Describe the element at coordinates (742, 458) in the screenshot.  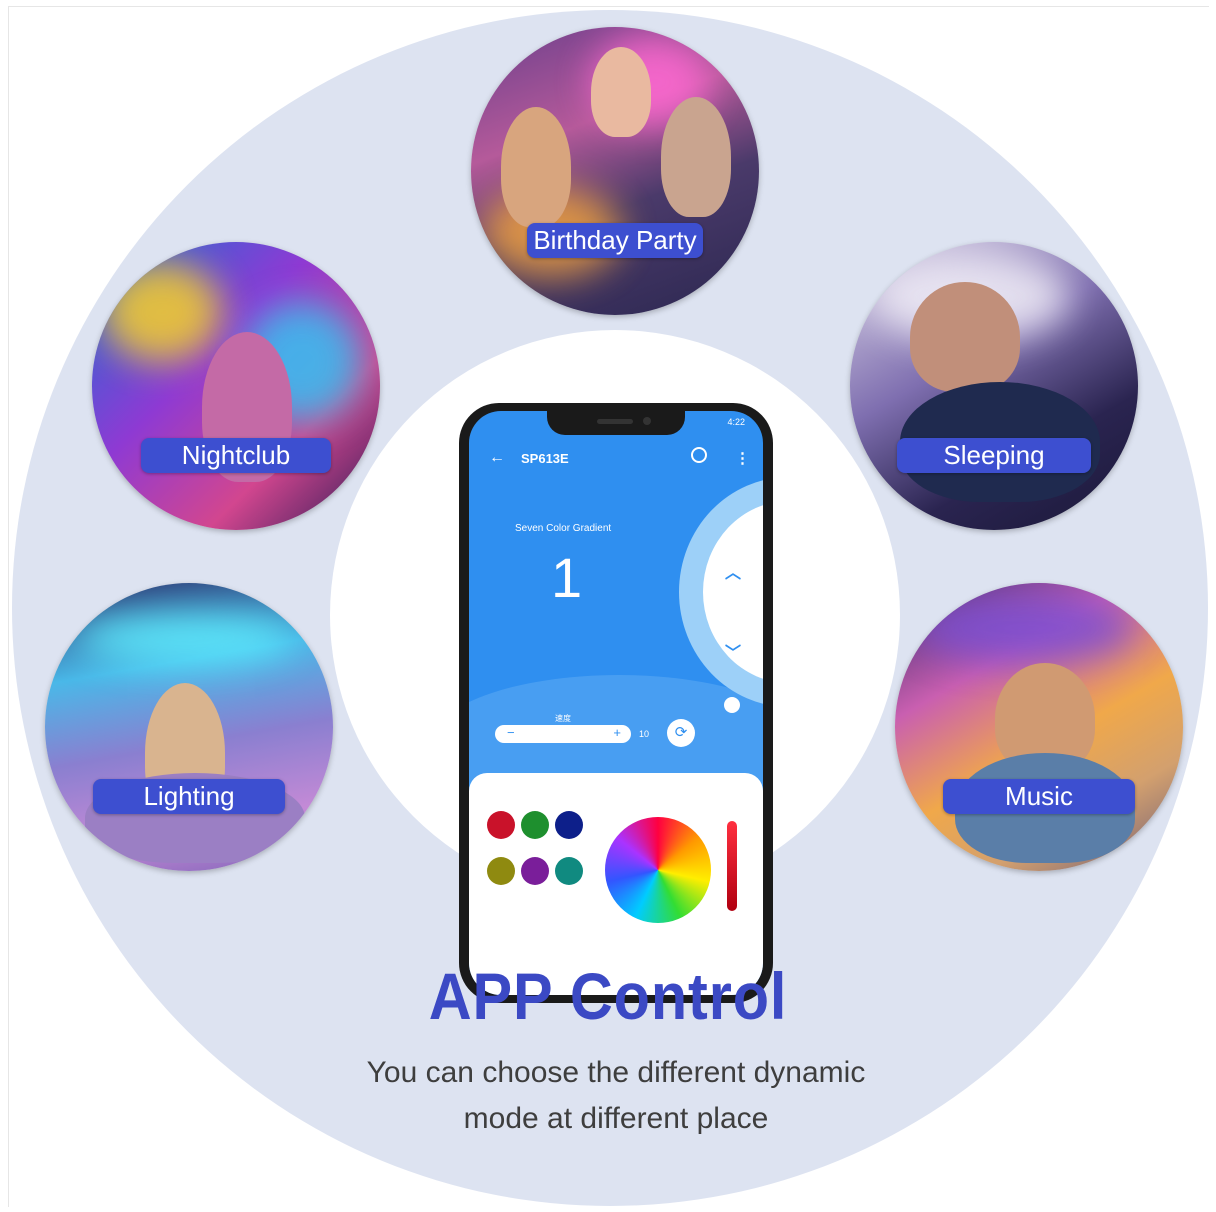
I see `more-vert-icon: ⋮` at that location.